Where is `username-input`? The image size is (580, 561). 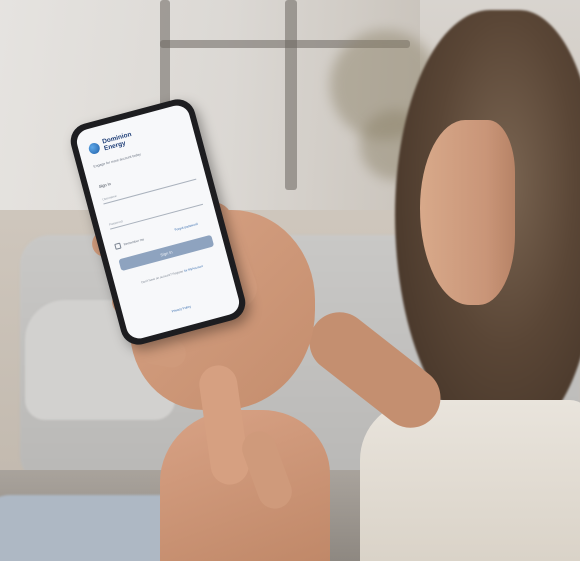 username-input is located at coordinates (150, 191).